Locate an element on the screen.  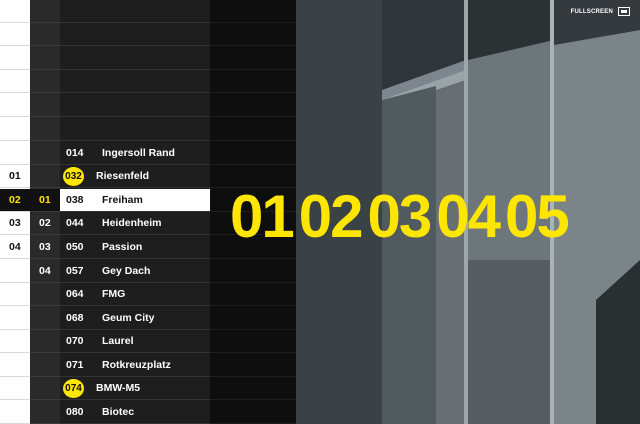
project-item-biotec: 080 Biotec is located at coordinates (135, 412).